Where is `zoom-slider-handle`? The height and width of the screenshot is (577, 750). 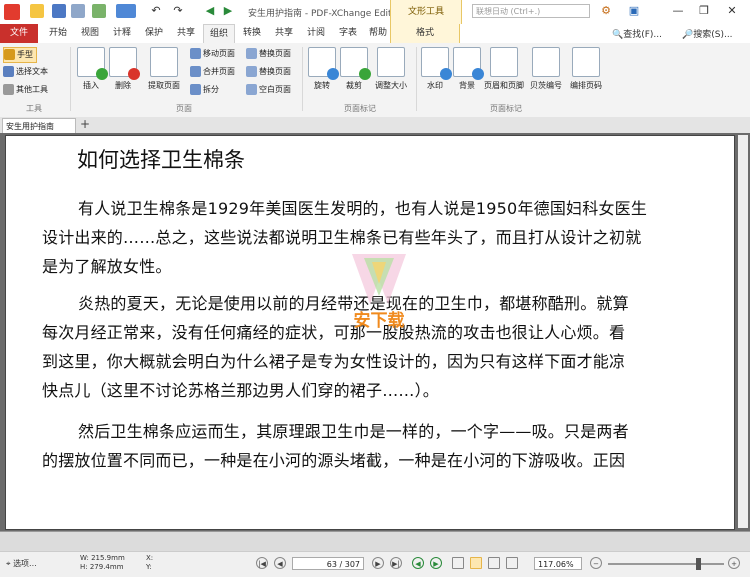
zoom-slider-handle is located at coordinates (698, 564).